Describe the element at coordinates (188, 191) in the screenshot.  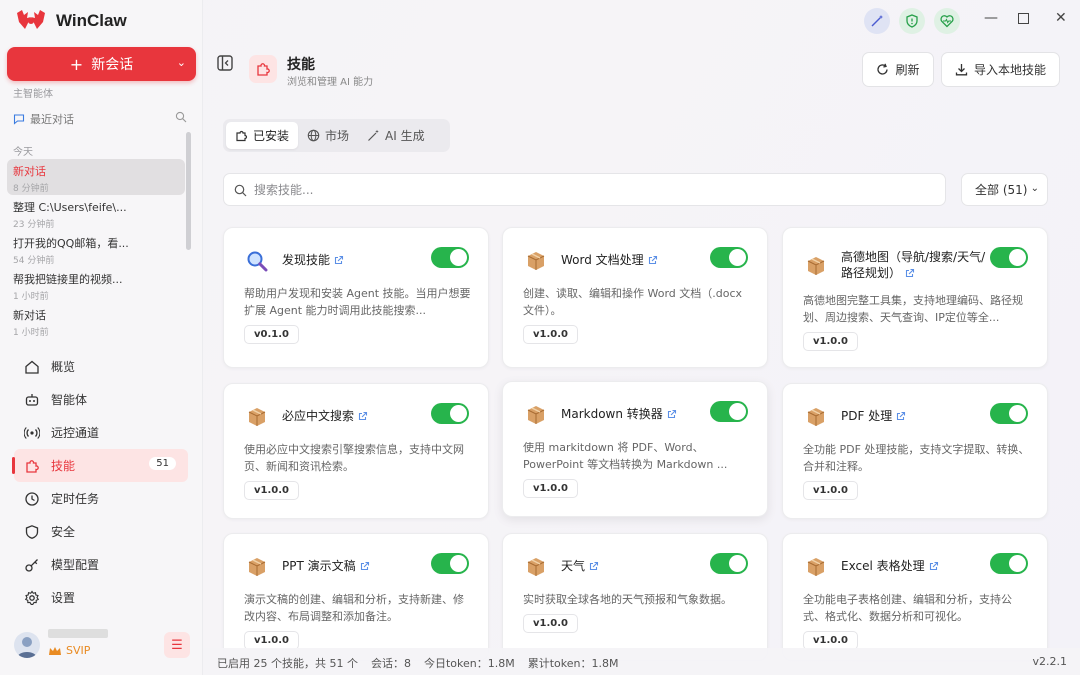
I see `chat-list-scrollbar` at that location.